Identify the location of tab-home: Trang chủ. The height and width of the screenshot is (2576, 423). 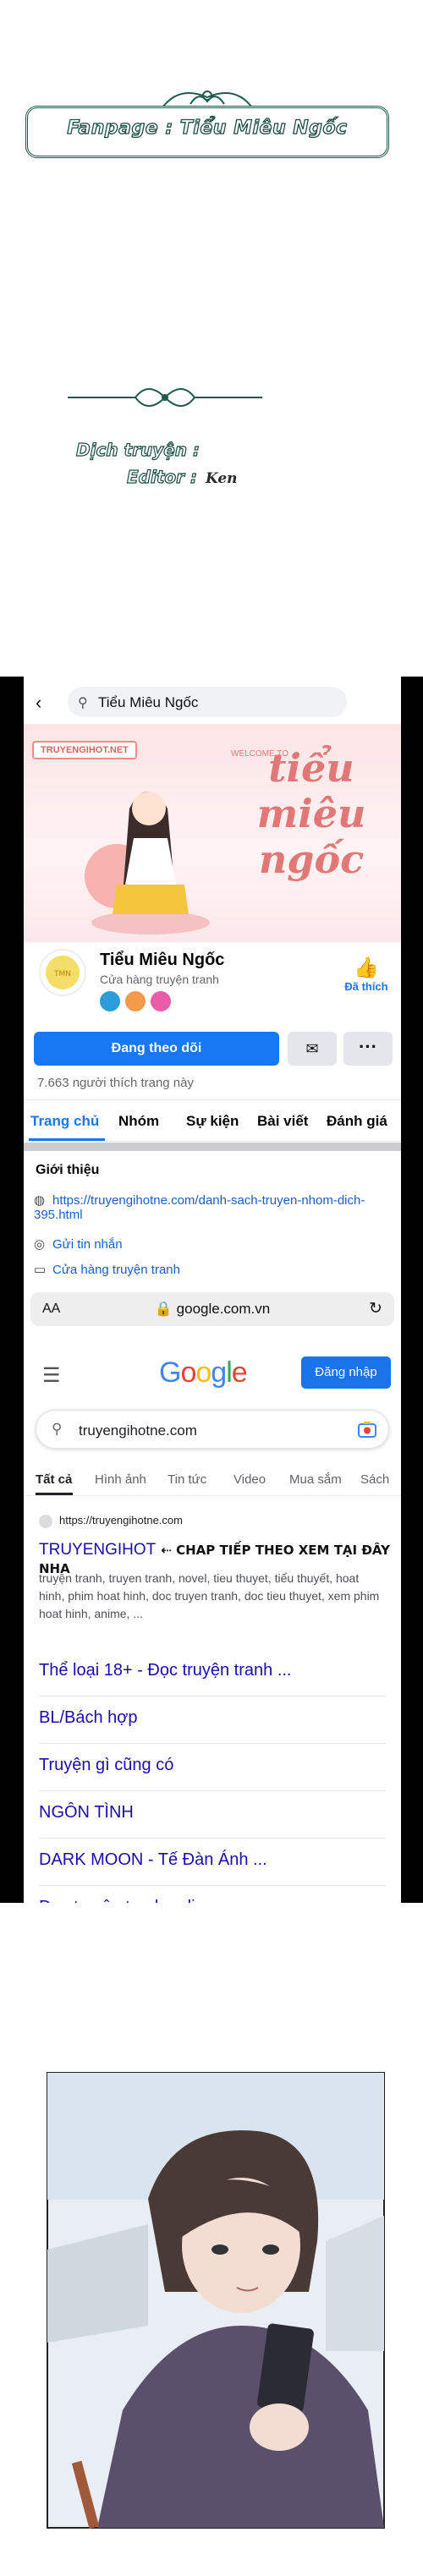
(64, 1121).